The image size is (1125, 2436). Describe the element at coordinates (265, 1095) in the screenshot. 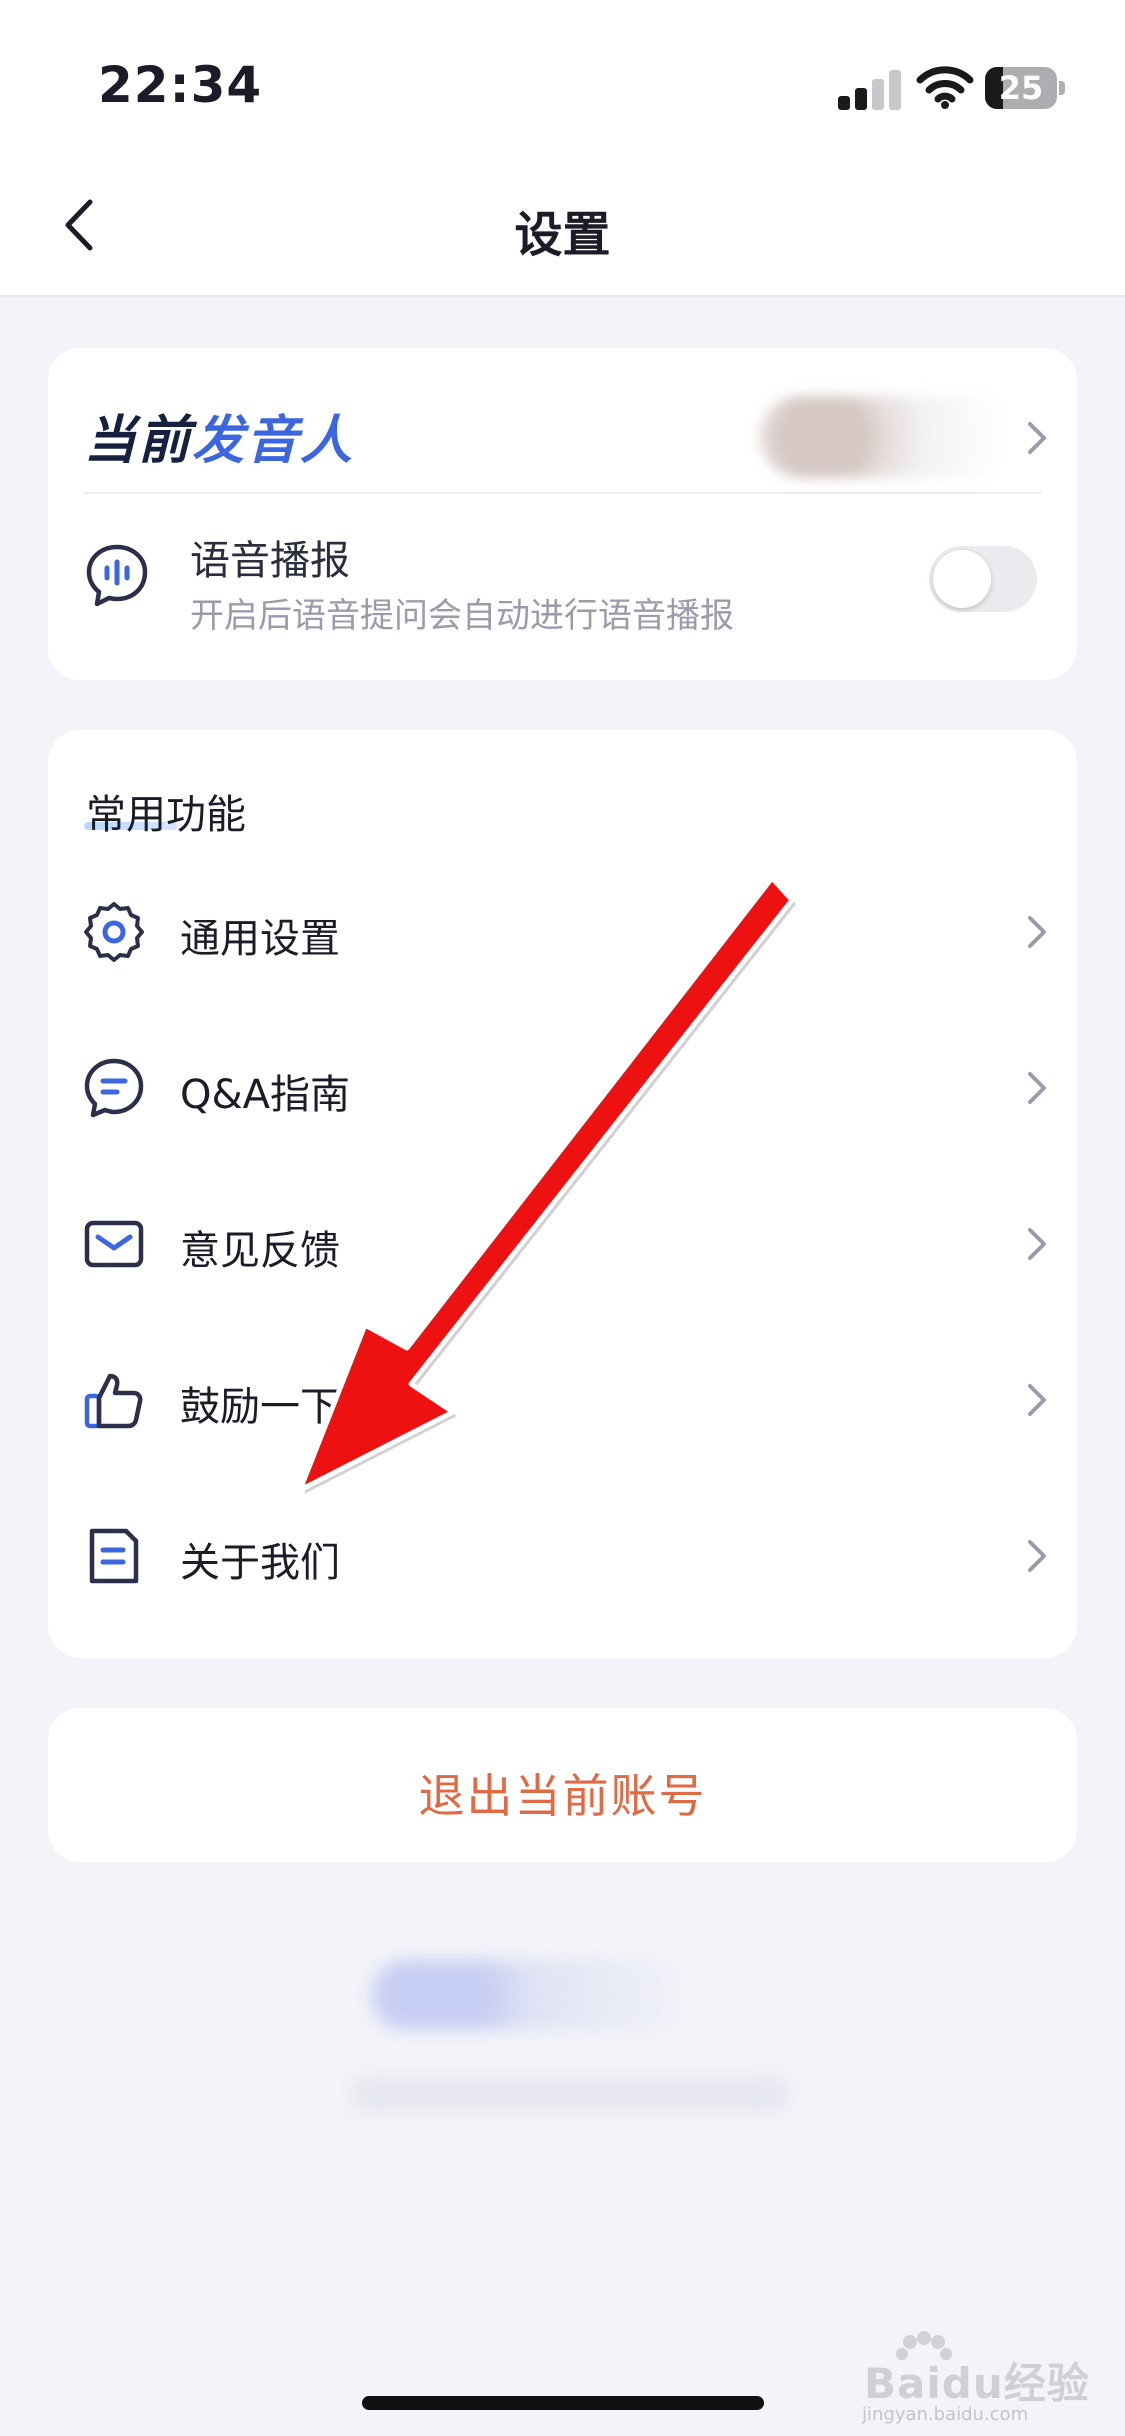

I see `menu-item-label: Q&A指南` at that location.